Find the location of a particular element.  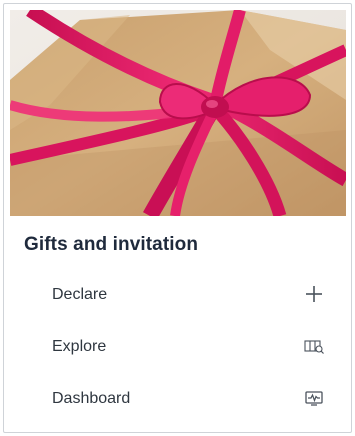

monitor-chart-icon is located at coordinates (314, 398).